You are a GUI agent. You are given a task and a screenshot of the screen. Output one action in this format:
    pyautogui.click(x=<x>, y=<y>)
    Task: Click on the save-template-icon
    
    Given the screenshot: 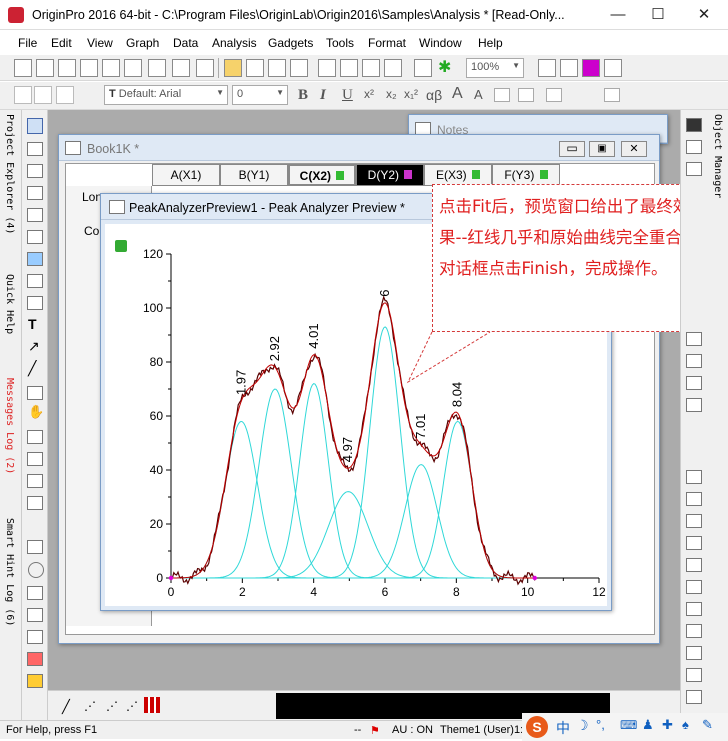 What is the action you would take?
    pyautogui.click(x=299, y=68)
    